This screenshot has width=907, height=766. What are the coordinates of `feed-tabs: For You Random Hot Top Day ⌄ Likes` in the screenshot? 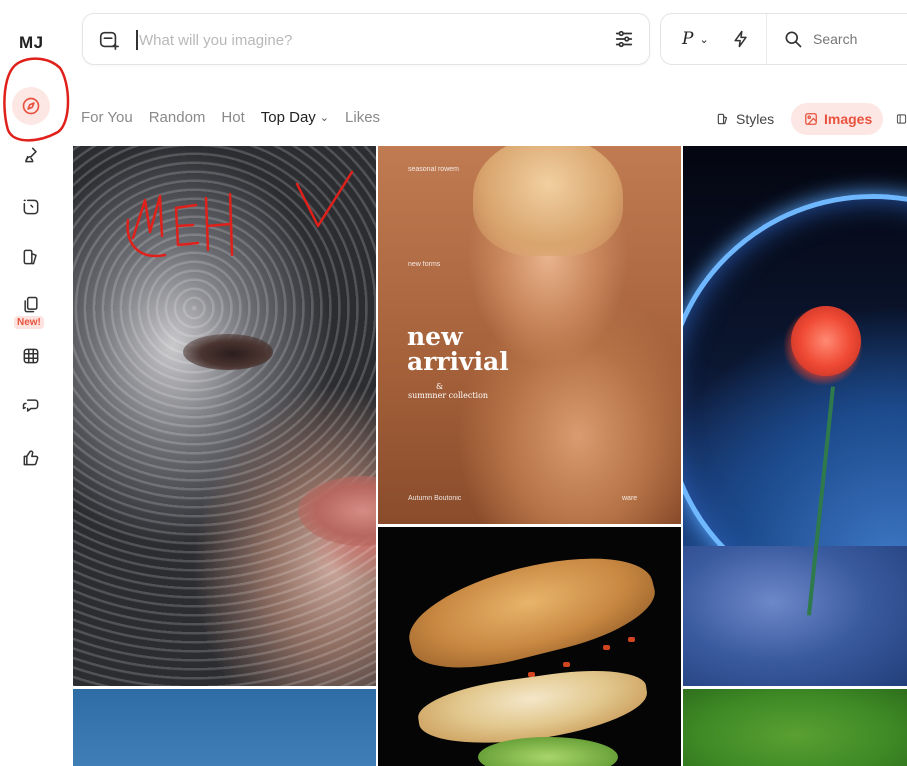 It's located at (238, 117).